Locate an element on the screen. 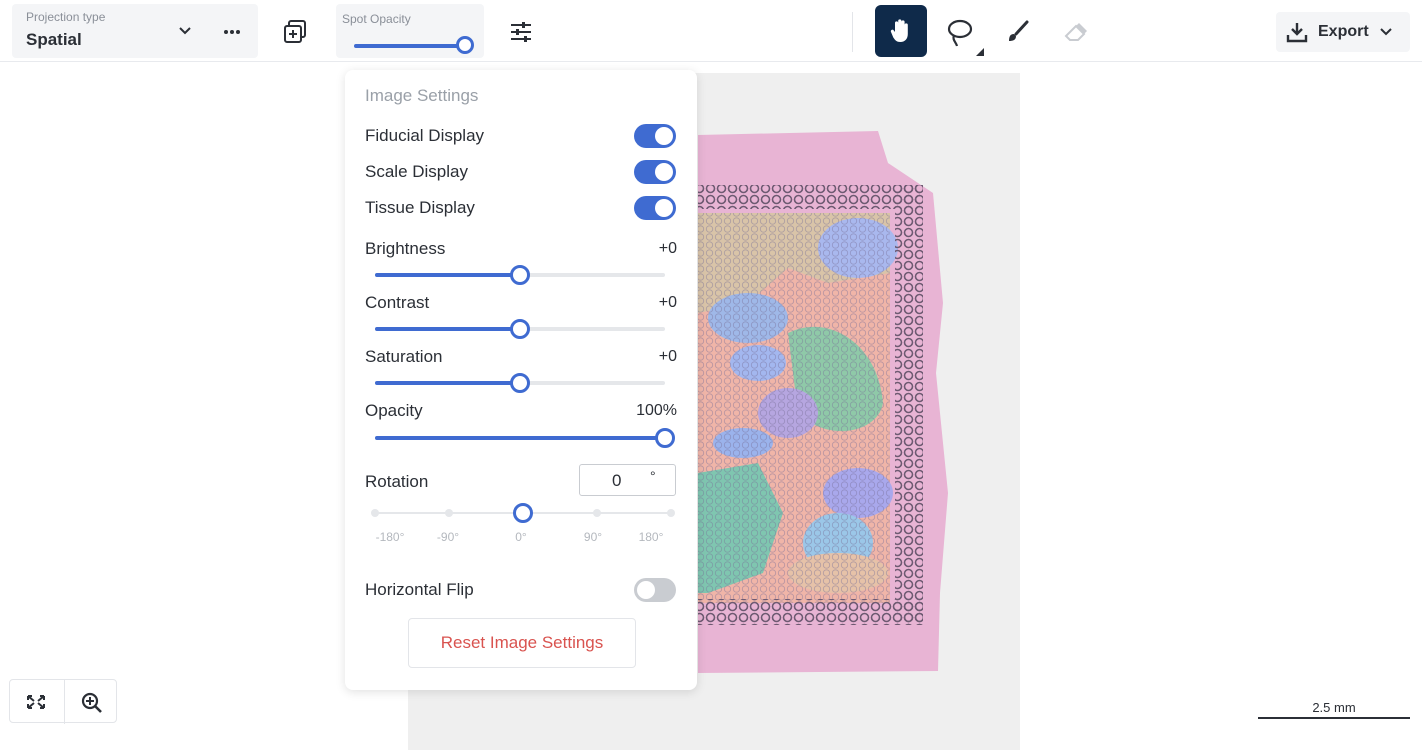 The width and height of the screenshot is (1422, 752). brightness-slider-thumb is located at coordinates (520, 275).